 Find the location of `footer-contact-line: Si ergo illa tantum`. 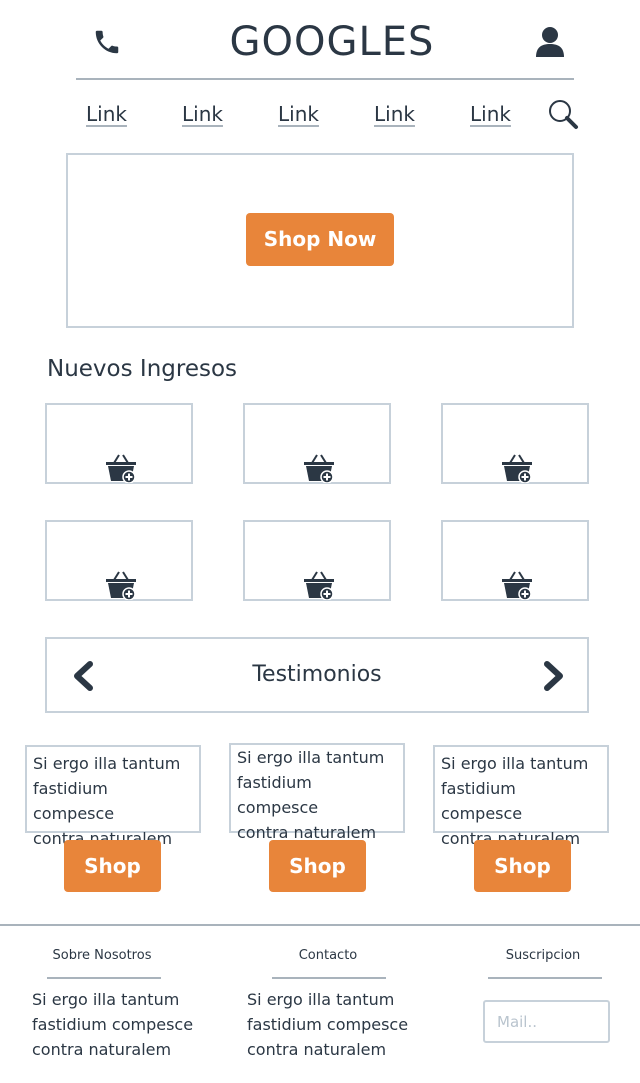

footer-contact-line: Si ergo illa tantum is located at coordinates (321, 999).